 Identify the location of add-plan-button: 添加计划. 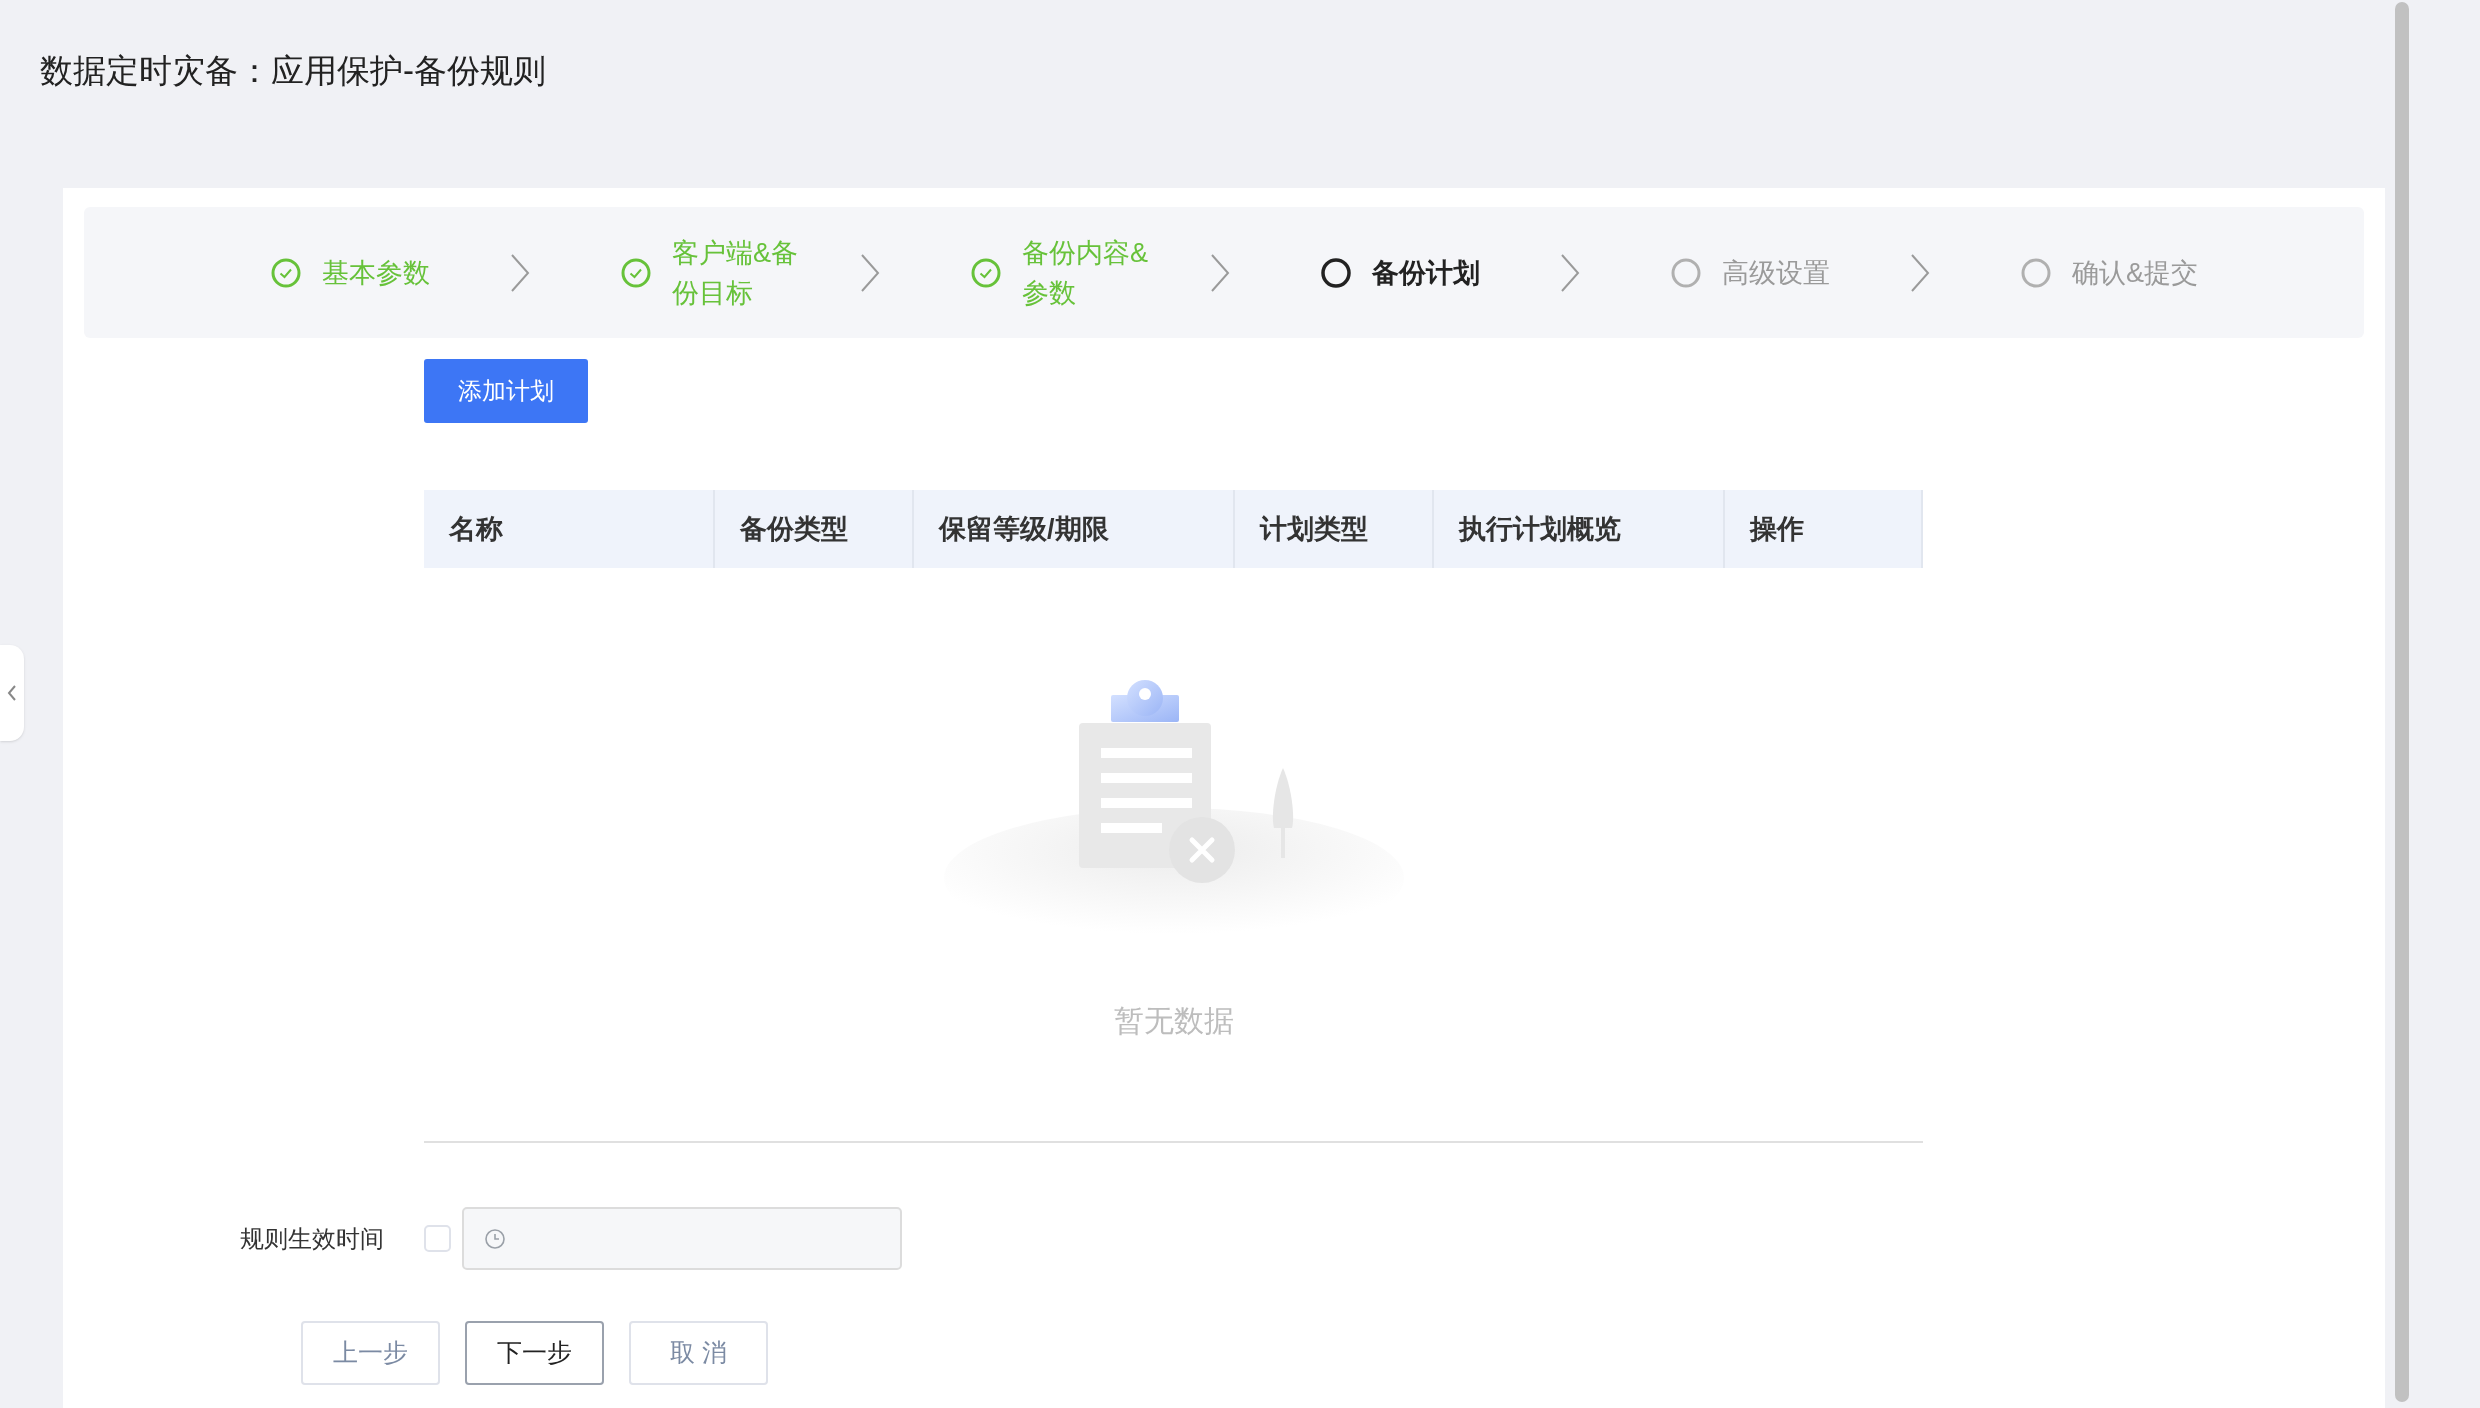
(506, 391).